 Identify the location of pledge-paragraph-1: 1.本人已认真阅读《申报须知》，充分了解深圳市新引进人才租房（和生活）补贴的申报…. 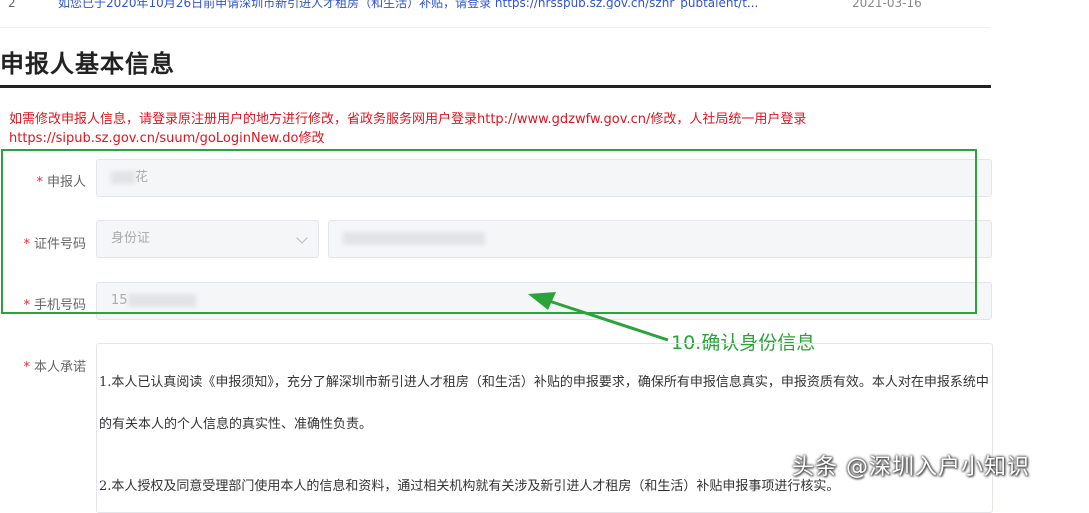
(544, 403).